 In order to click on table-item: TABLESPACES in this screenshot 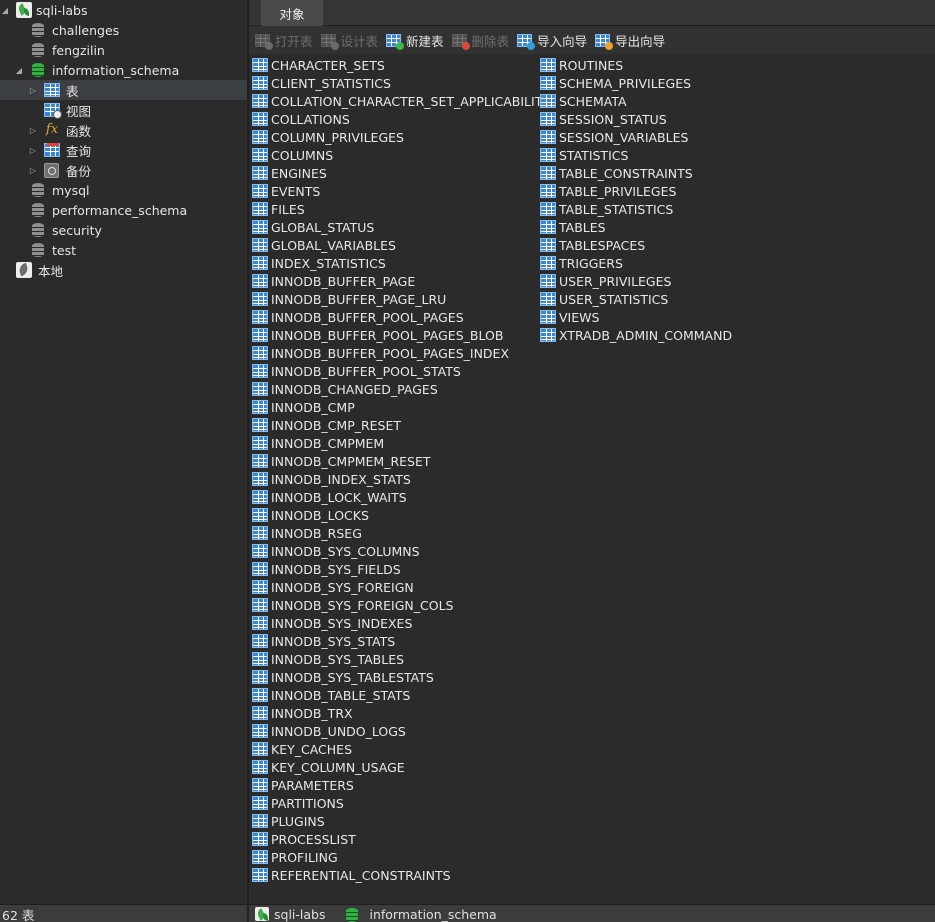, I will do `click(592, 245)`.